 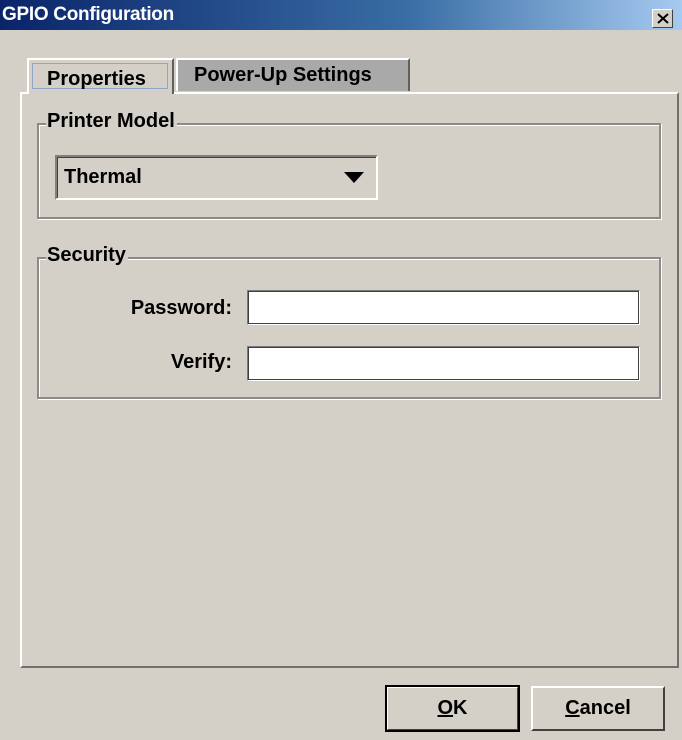 I want to click on ok-label-rest: K, so click(x=460, y=708).